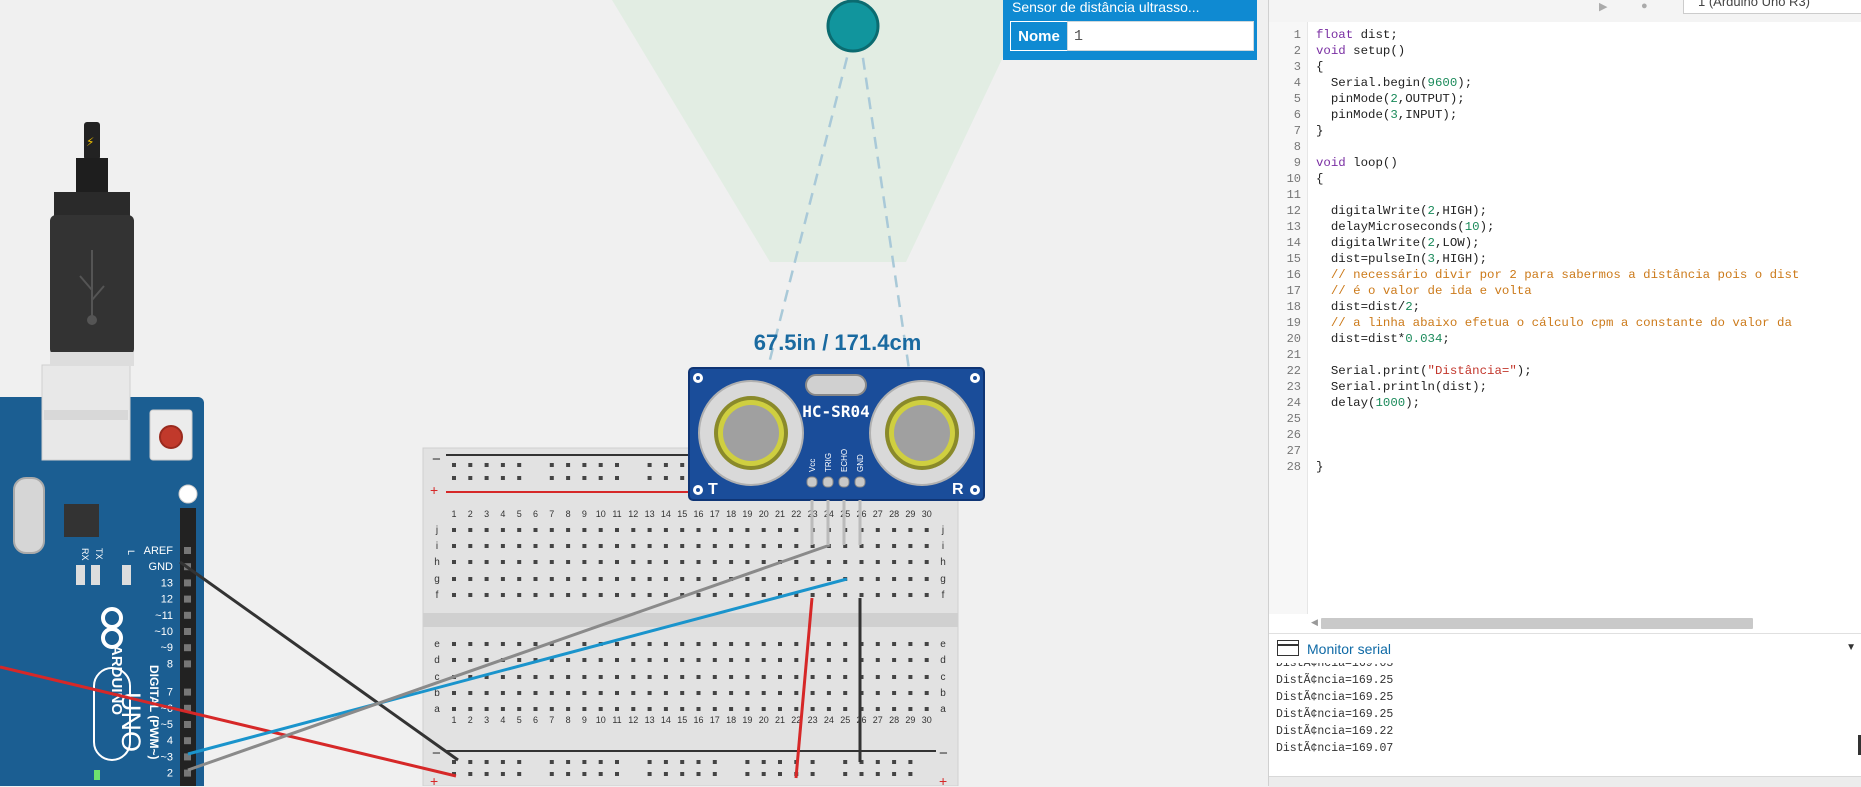 The image size is (1861, 787). I want to click on line-number: 9, so click(1297, 163).